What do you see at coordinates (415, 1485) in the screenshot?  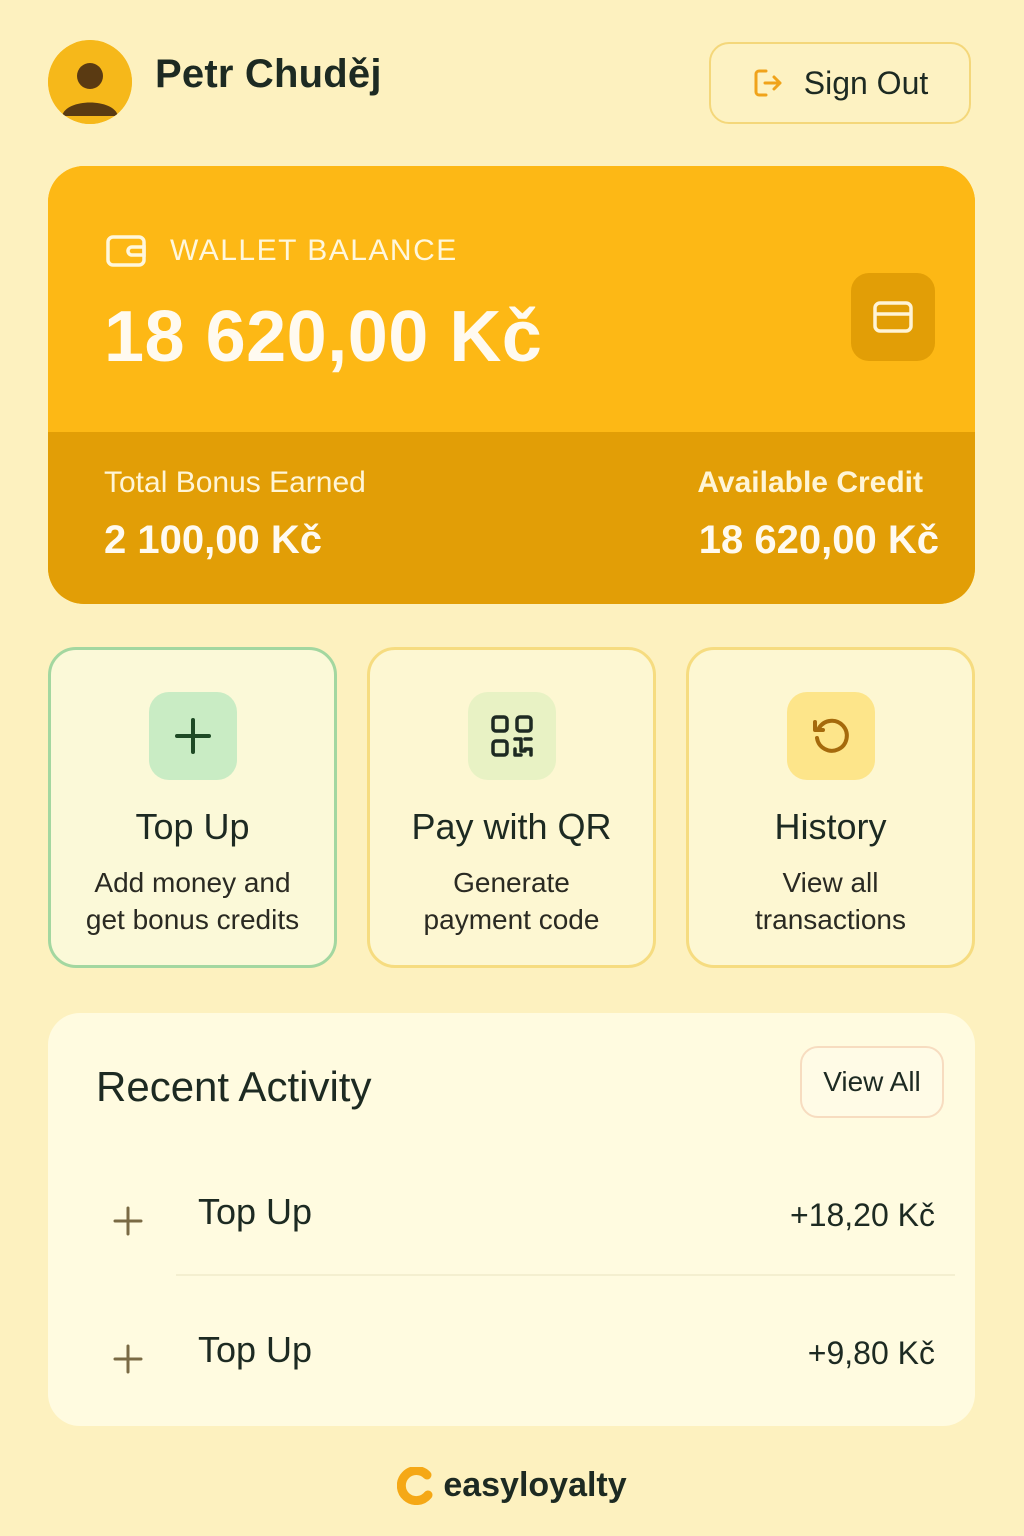 I see `easyloyalty-logo-icon` at bounding box center [415, 1485].